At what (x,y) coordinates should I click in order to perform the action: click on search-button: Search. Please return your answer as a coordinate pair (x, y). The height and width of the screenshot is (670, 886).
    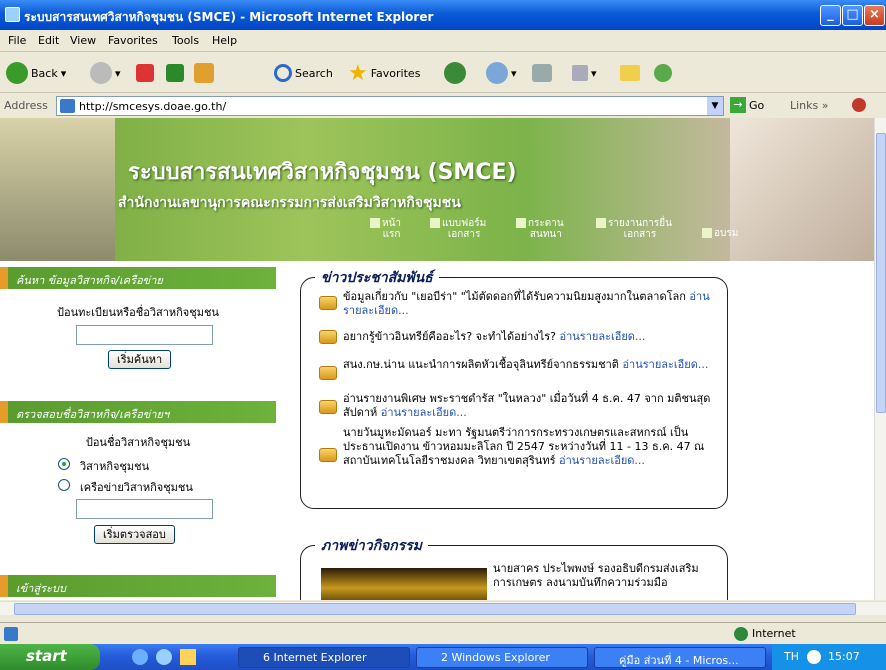
    Looking at the image, I should click on (303, 73).